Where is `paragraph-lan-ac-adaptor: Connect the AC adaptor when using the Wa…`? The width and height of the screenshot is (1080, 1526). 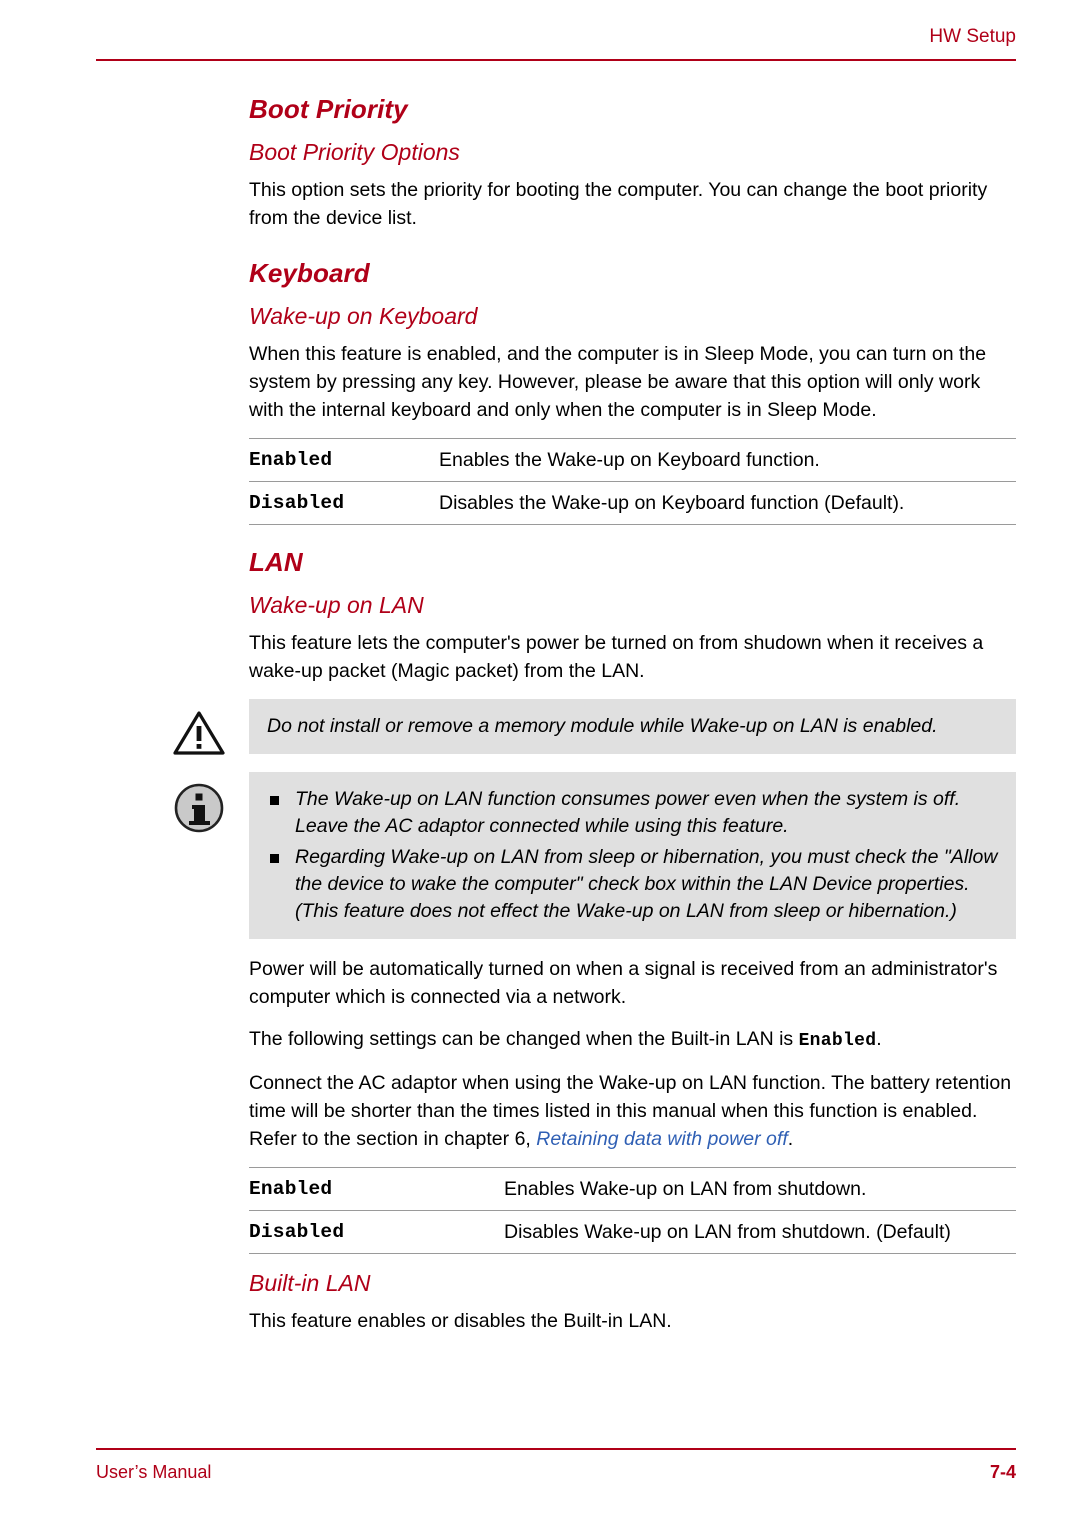 paragraph-lan-ac-adaptor: Connect the AC adaptor when using the Wa… is located at coordinates (632, 1111).